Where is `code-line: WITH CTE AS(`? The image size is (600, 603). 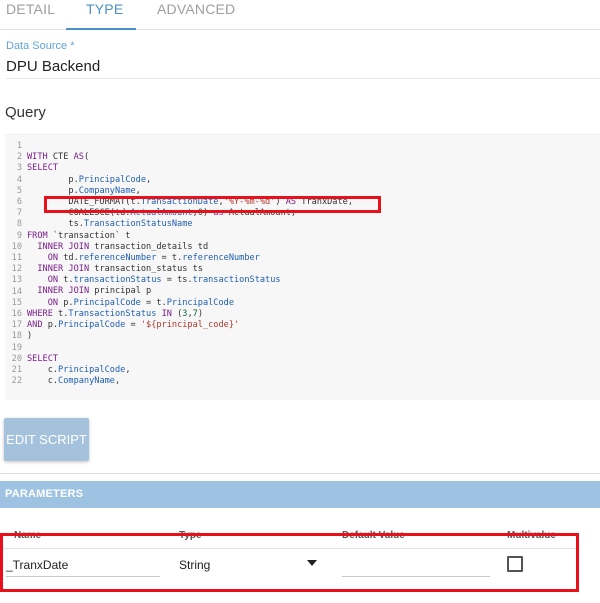 code-line: WITH CTE AS( is located at coordinates (58, 157).